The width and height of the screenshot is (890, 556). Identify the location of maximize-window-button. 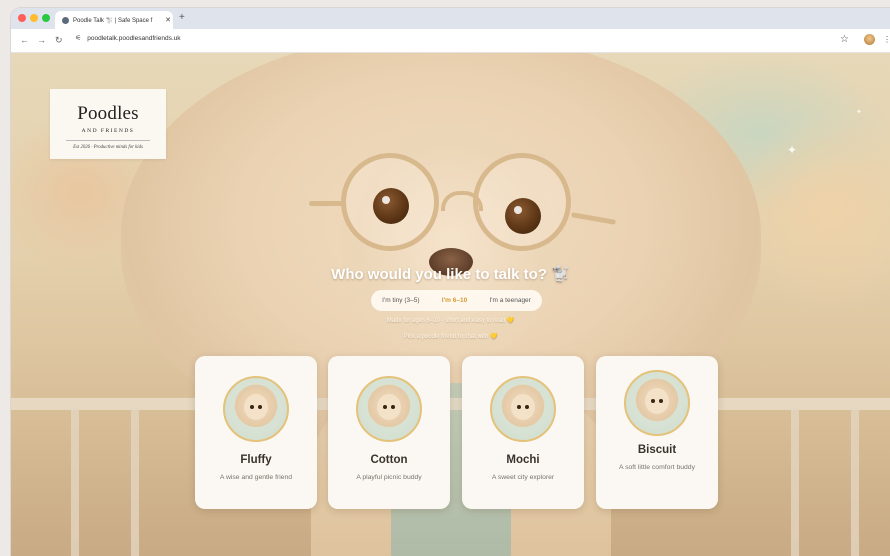
(46, 18).